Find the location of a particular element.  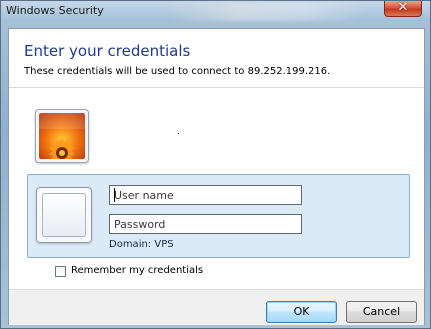

password-input is located at coordinates (205, 224).